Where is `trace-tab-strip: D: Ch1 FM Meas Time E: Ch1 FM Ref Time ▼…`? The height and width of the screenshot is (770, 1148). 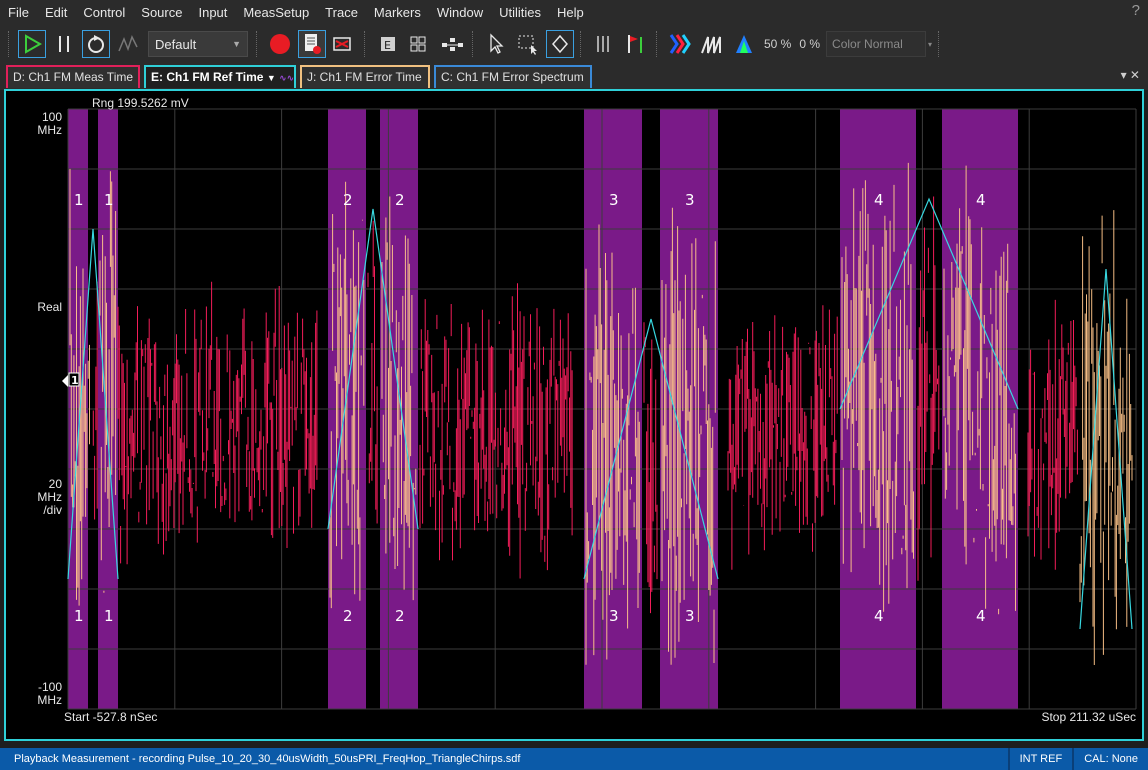
trace-tab-strip: D: Ch1 FM Meas Time E: Ch1 FM Ref Time ▼… is located at coordinates (574, 76).